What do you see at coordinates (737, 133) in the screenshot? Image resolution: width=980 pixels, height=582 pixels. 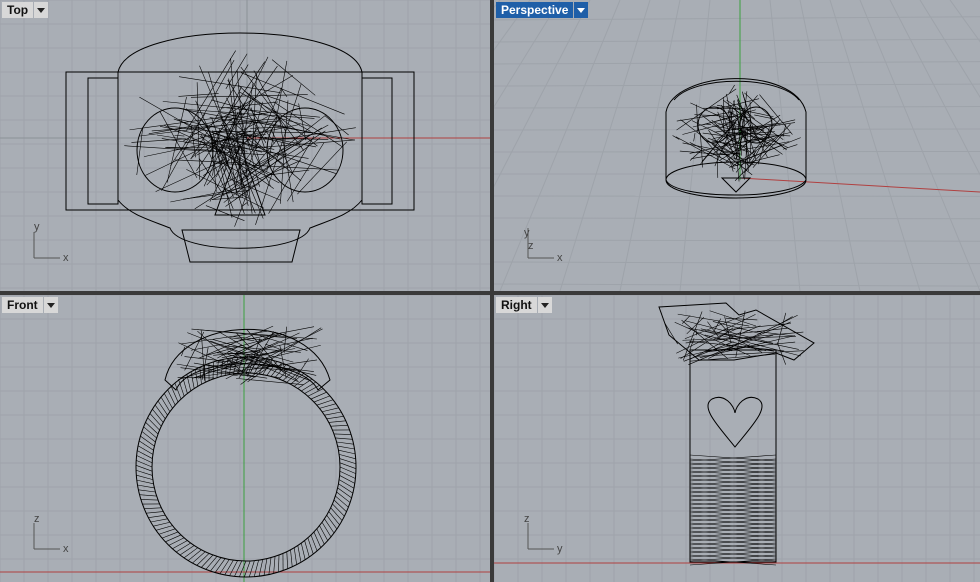 I see `skull-mesh` at bounding box center [737, 133].